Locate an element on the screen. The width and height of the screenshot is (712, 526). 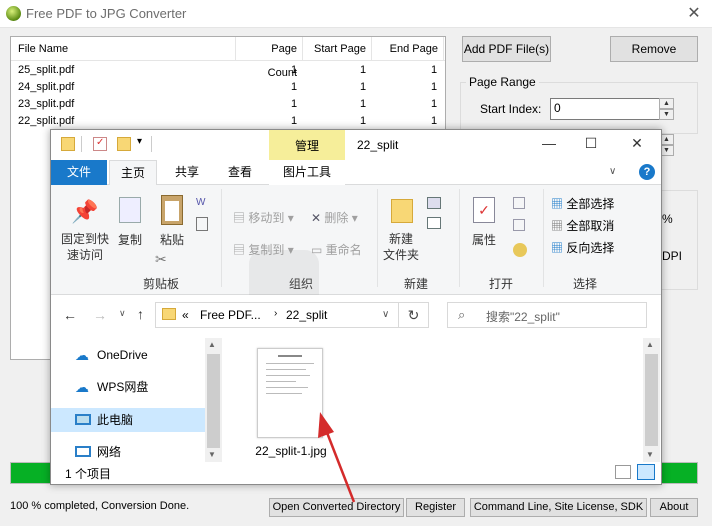
arrow-head is located at coordinates (326, 425).